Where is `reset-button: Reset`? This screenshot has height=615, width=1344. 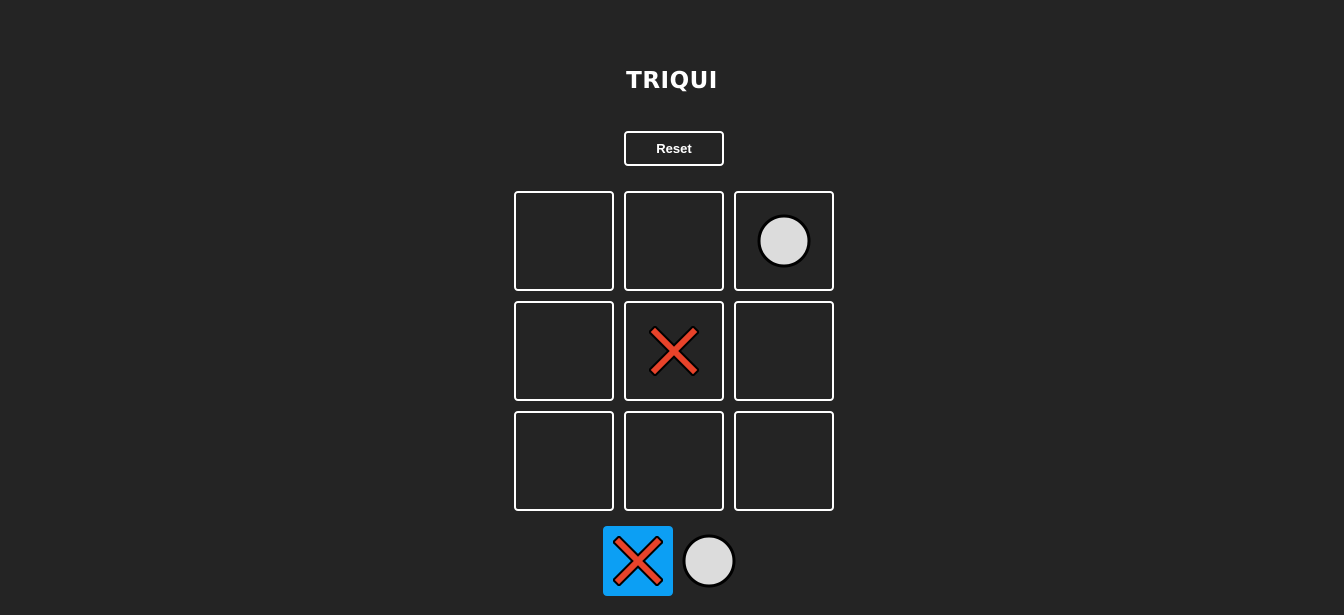 reset-button: Reset is located at coordinates (674, 148).